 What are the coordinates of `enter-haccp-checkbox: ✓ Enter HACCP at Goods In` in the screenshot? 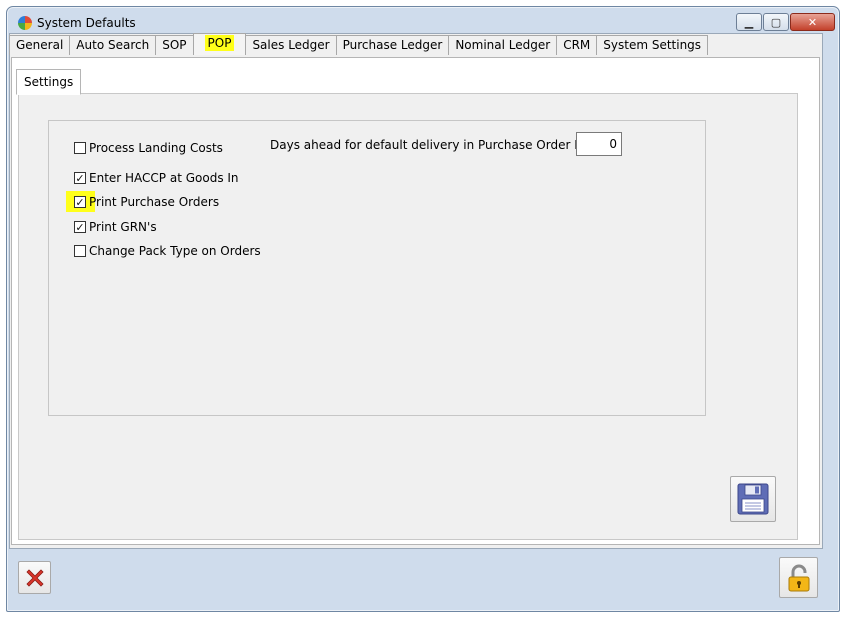 It's located at (156, 178).